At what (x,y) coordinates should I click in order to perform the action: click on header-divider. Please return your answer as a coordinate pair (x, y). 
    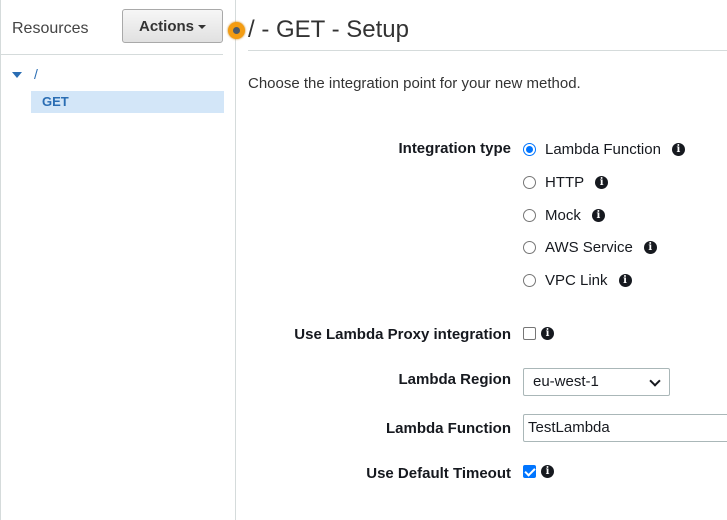
    Looking at the image, I should click on (487, 50).